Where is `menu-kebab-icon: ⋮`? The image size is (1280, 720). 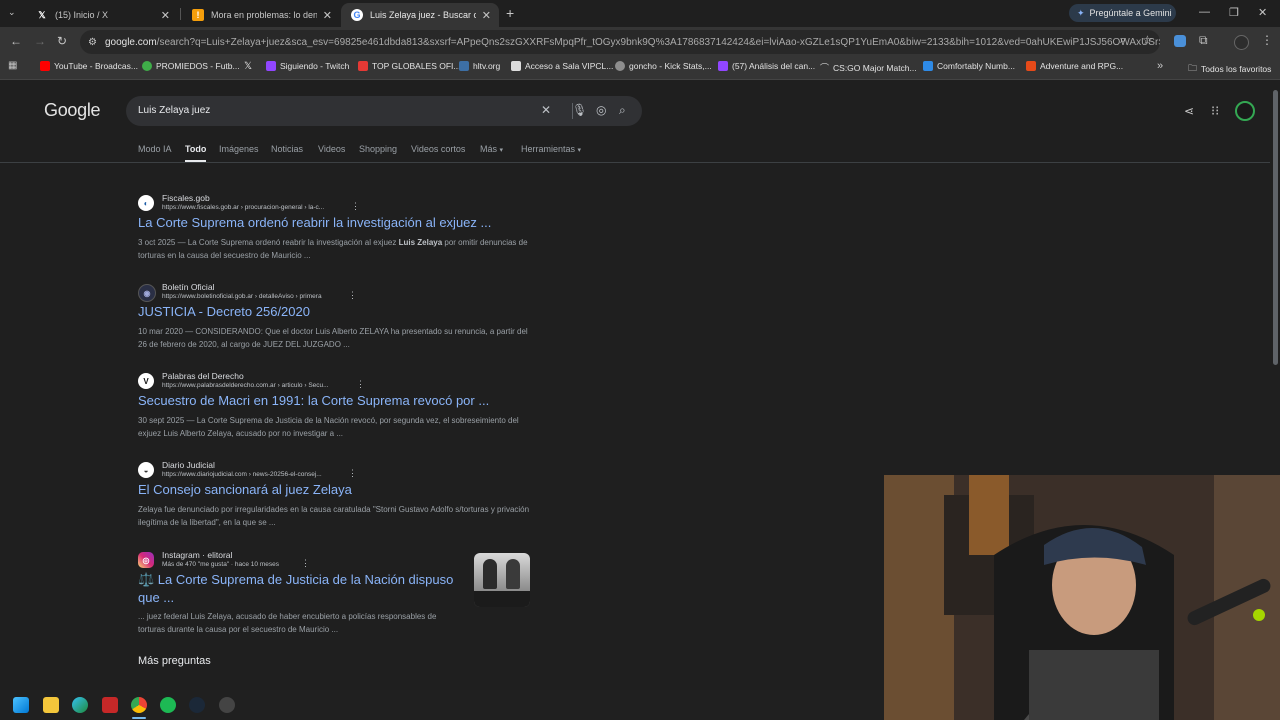 menu-kebab-icon: ⋮ is located at coordinates (1267, 40).